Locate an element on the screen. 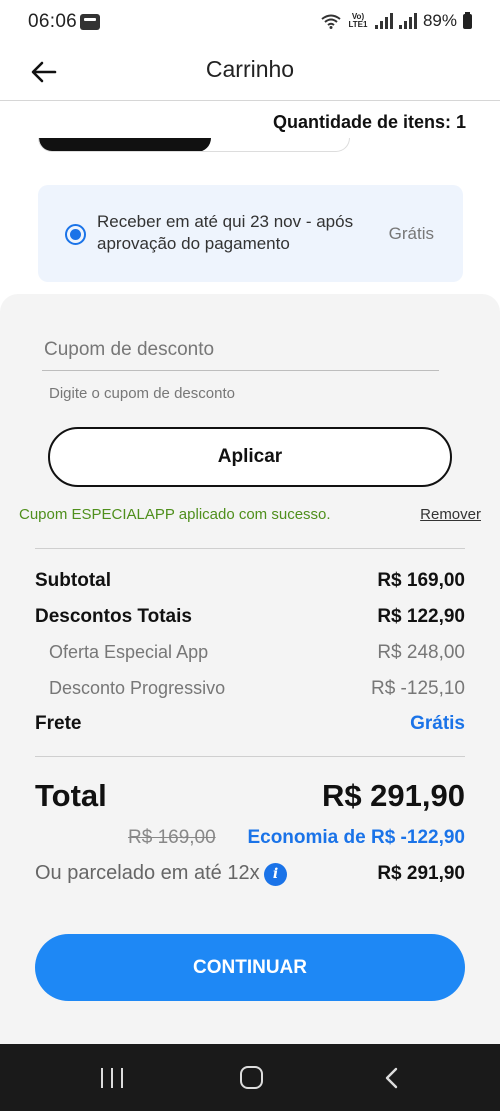 This screenshot has height=1111, width=500. selected-option-partial is located at coordinates (125, 144).